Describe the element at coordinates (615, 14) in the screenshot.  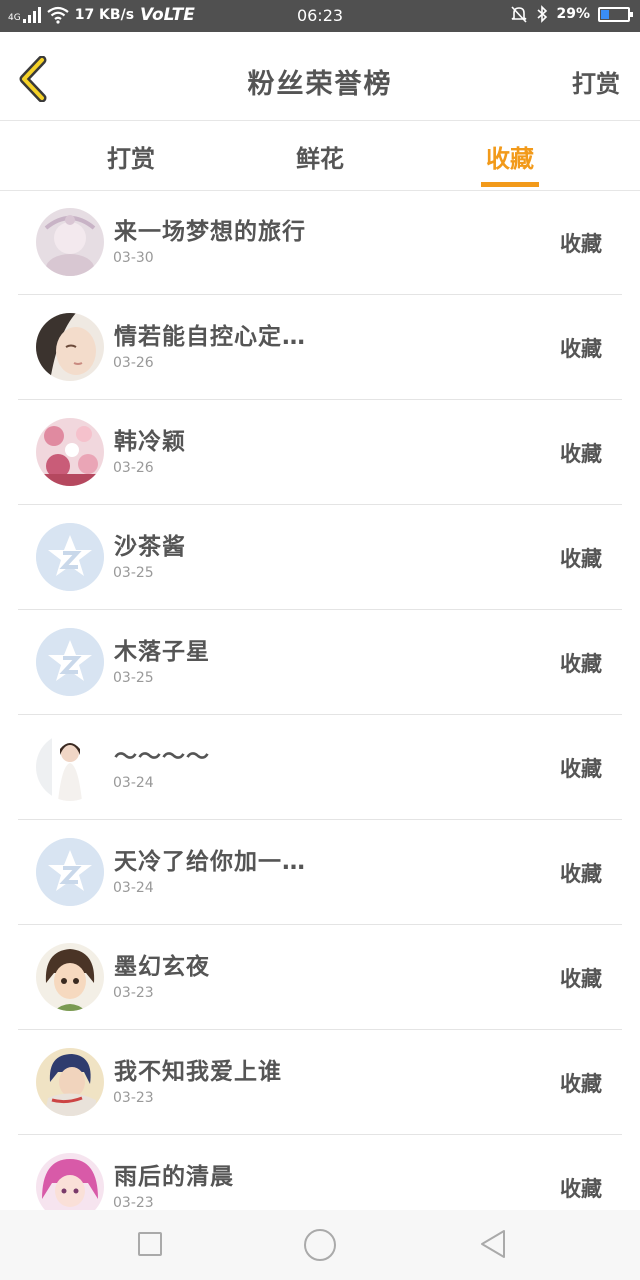
I see `battery-icon` at that location.